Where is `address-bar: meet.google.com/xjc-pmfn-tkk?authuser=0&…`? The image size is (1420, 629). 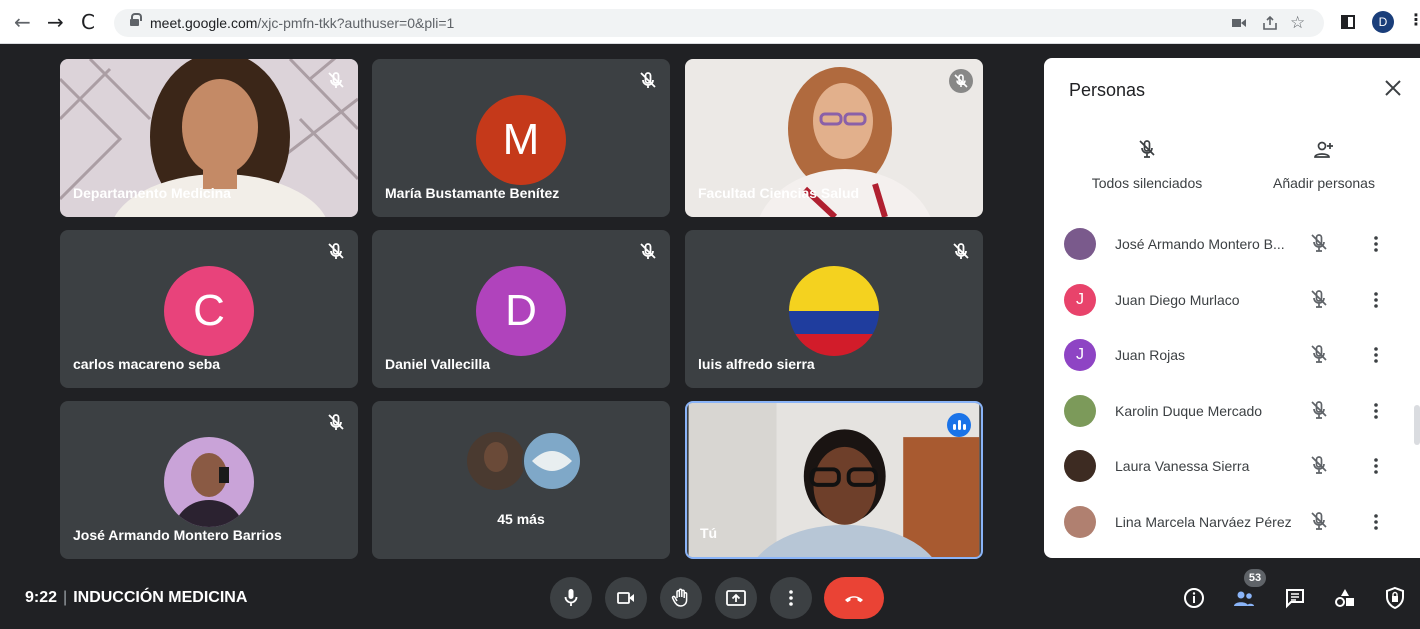
address-bar: meet.google.com/xjc-pmfn-tkk?authuser=0&… is located at coordinates (719, 23).